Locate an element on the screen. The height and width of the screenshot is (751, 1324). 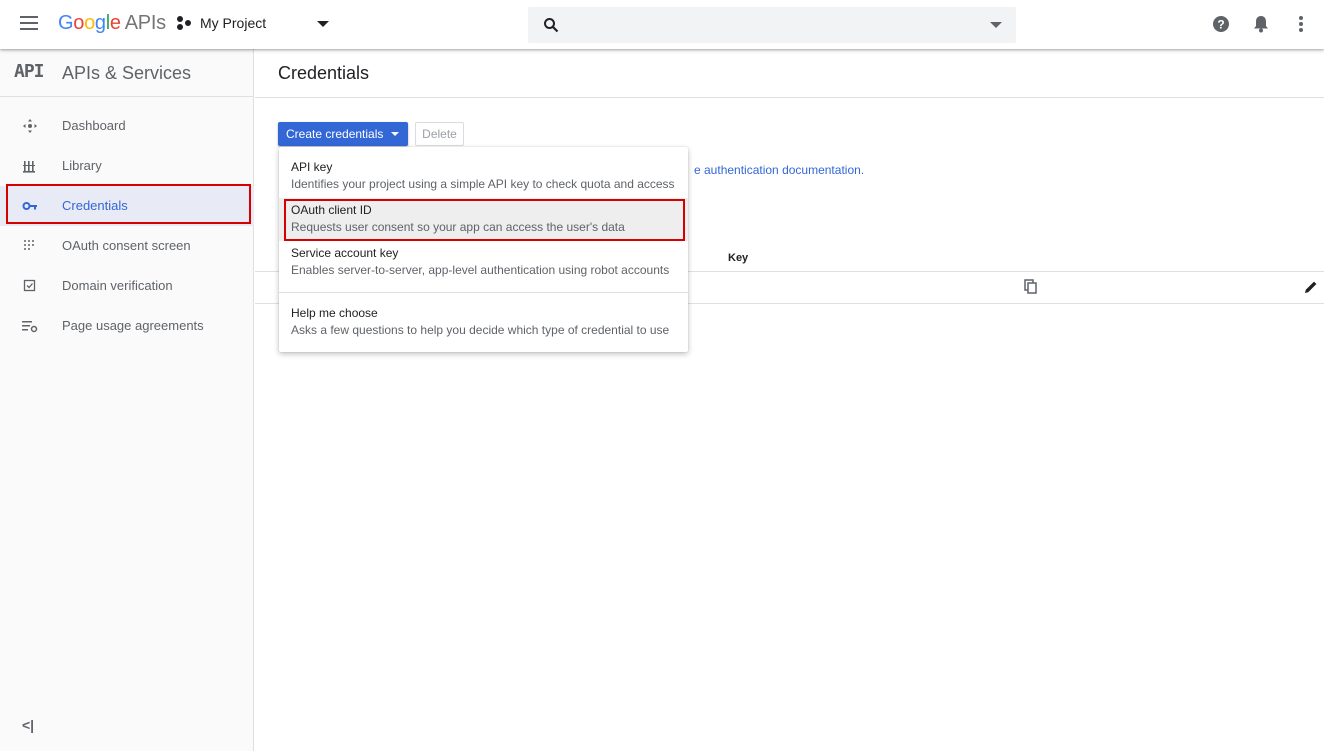
key-icon is located at coordinates (29, 206).